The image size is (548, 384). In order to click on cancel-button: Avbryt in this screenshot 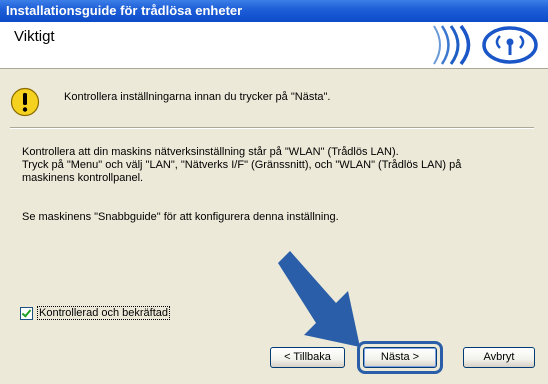, I will do `click(499, 357)`.